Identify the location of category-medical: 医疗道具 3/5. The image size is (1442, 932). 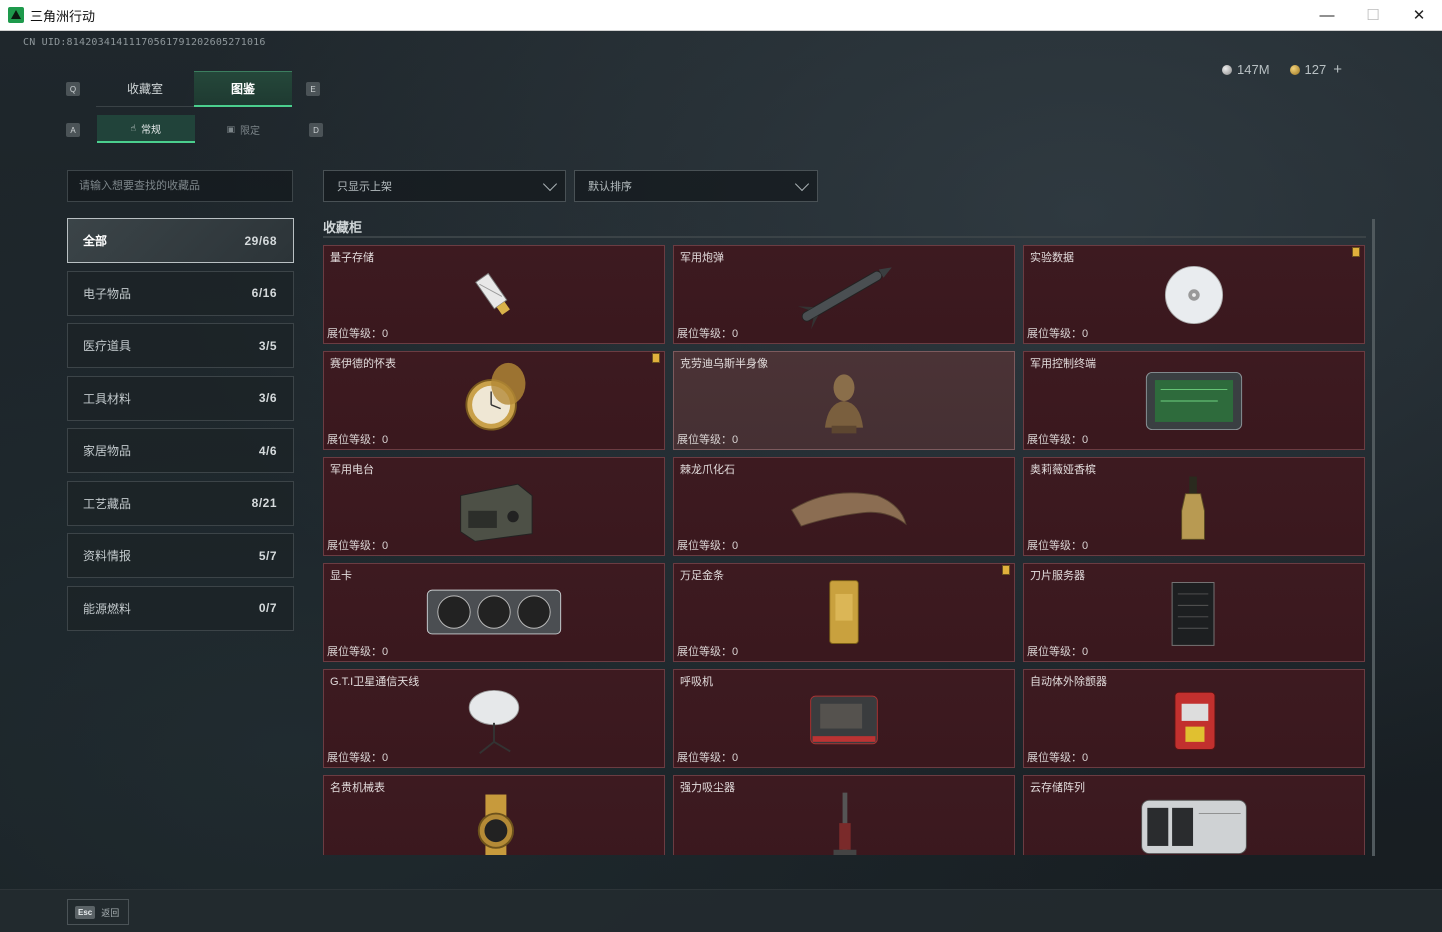
(180, 345).